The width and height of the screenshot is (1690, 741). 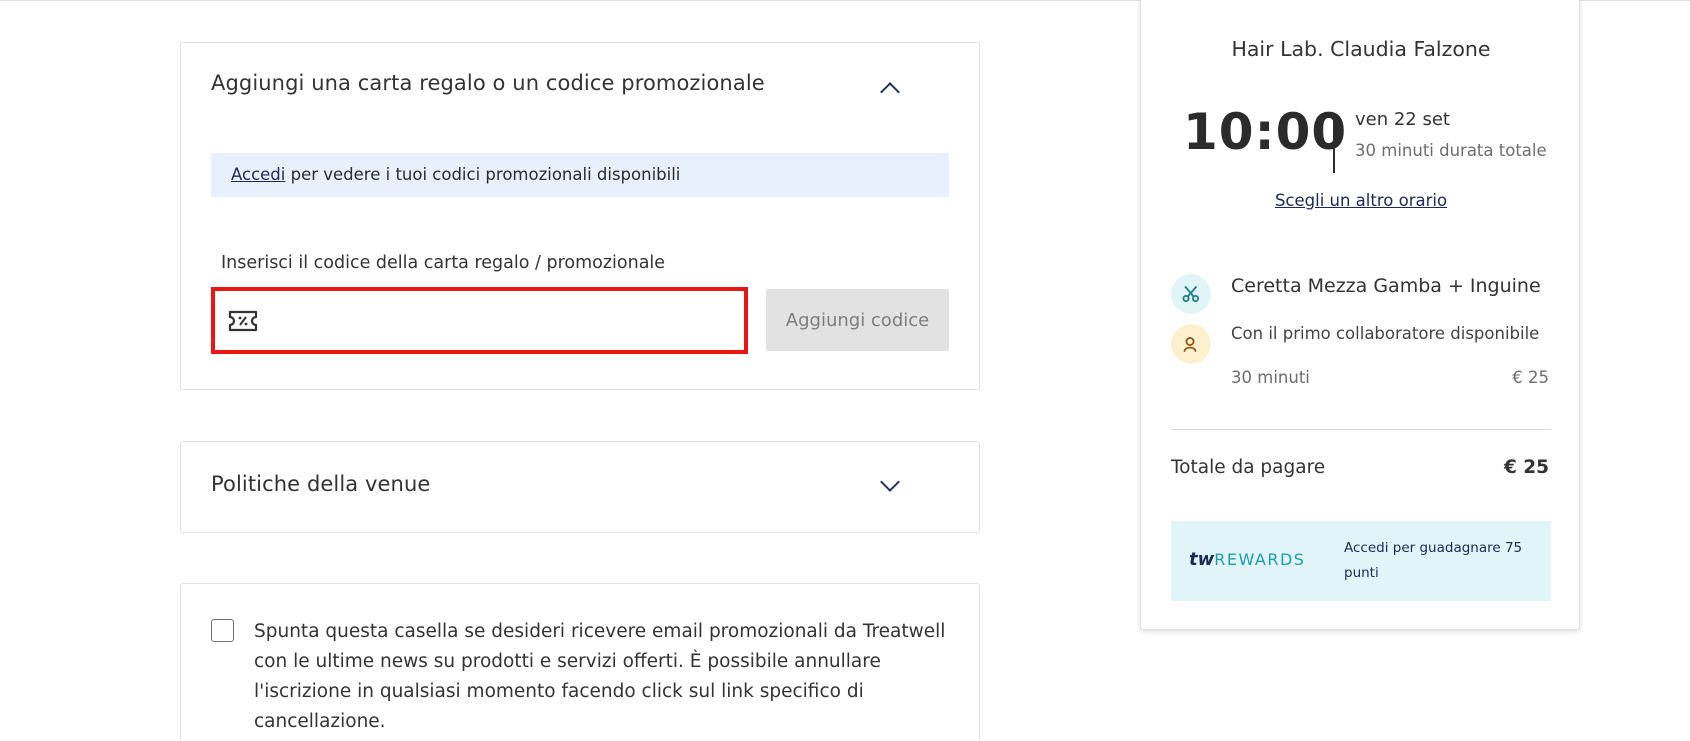 I want to click on appointment-date: ven 22 set, so click(x=1402, y=119).